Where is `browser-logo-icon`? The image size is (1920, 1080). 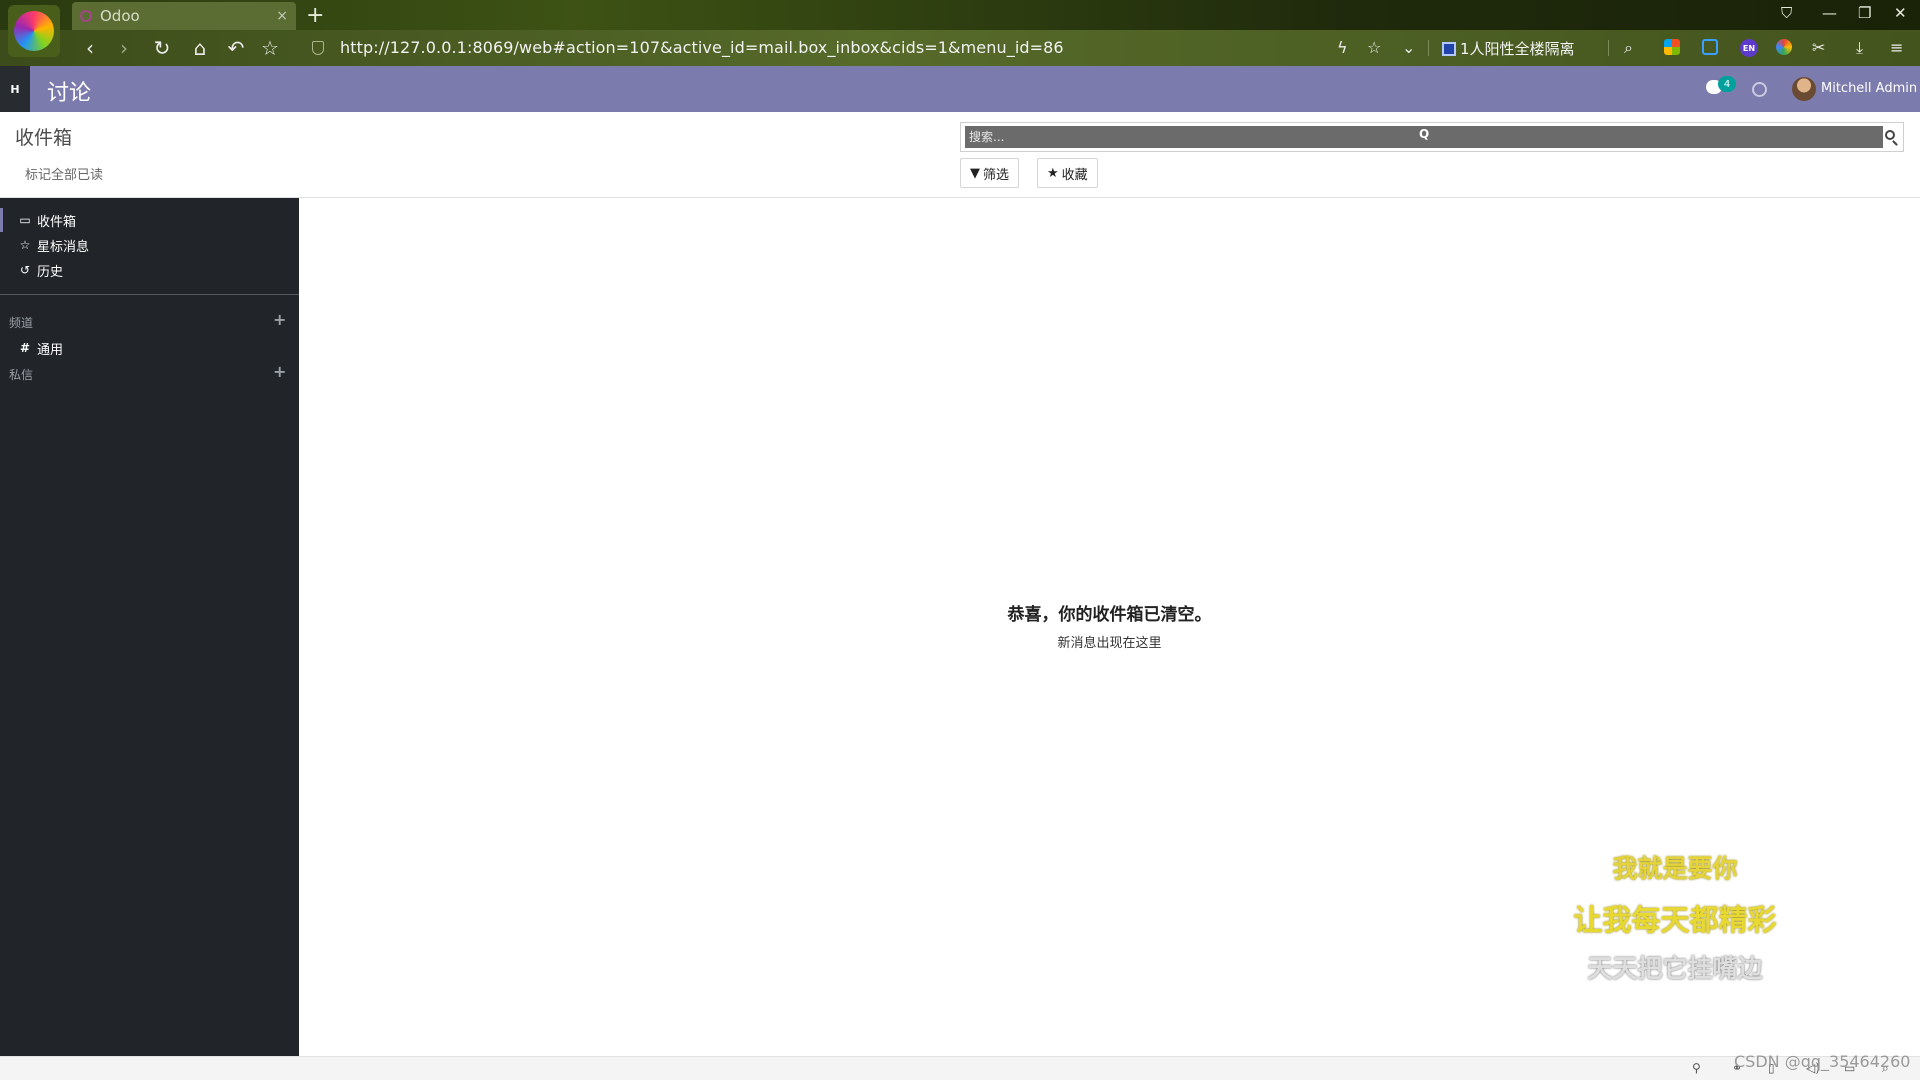 browser-logo-icon is located at coordinates (34, 31).